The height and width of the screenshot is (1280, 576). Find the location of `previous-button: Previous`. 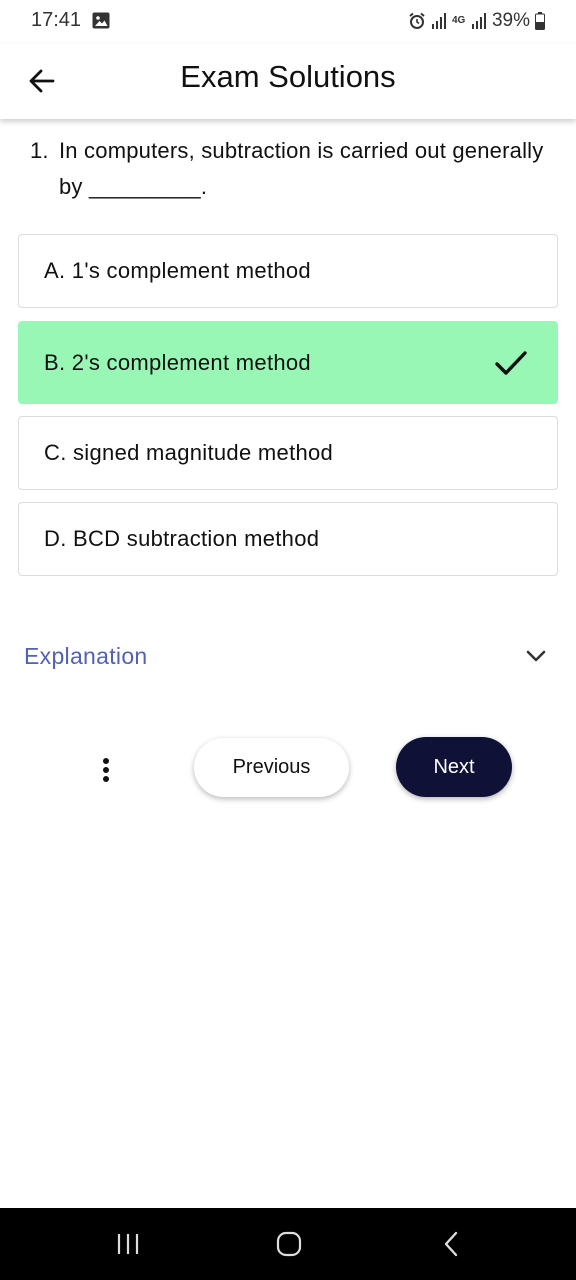

previous-button: Previous is located at coordinates (271, 767).